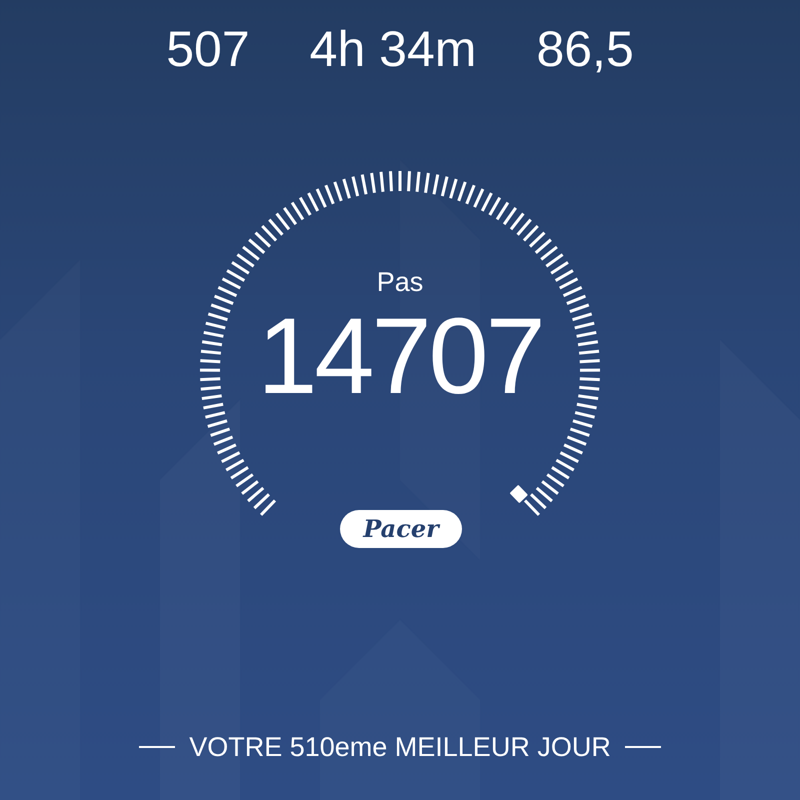 The image size is (800, 800). Describe the element at coordinates (400, 282) in the screenshot. I see `steps-label: Pas` at that location.